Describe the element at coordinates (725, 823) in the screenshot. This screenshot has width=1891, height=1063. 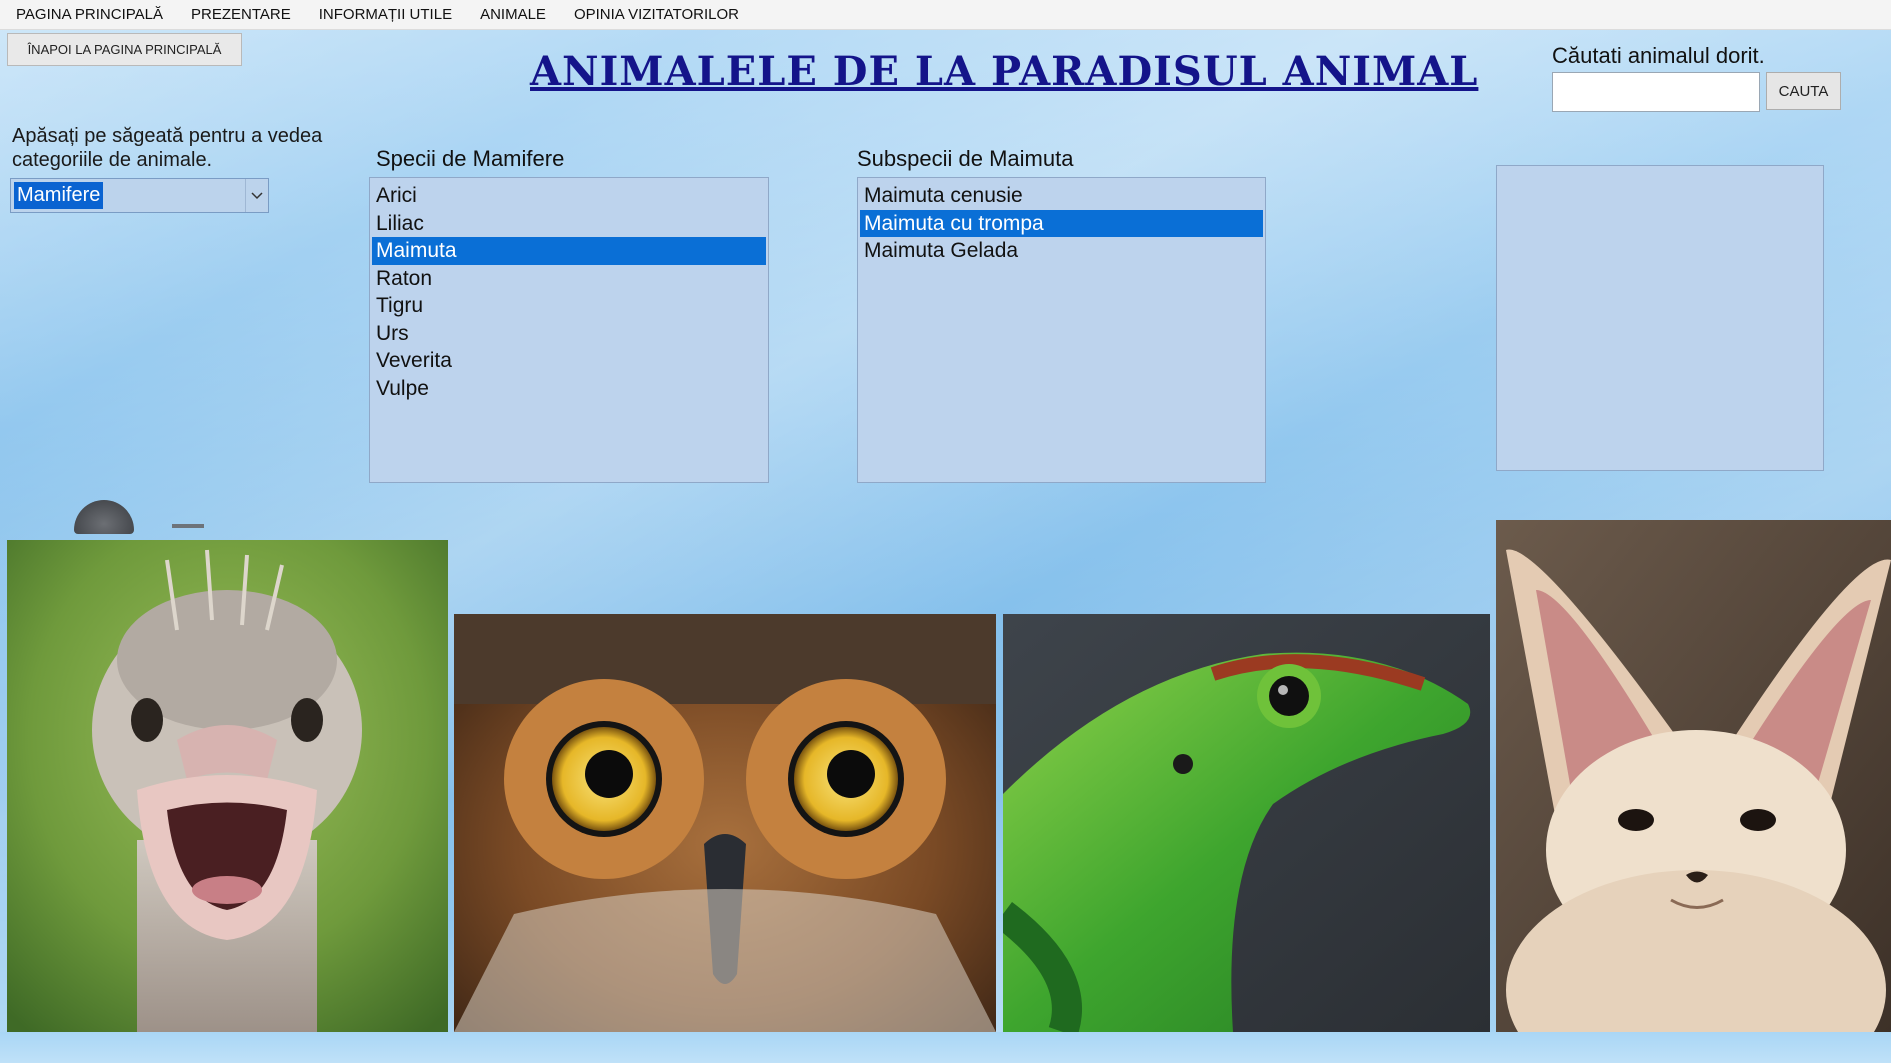
I see `owl-photo` at that location.